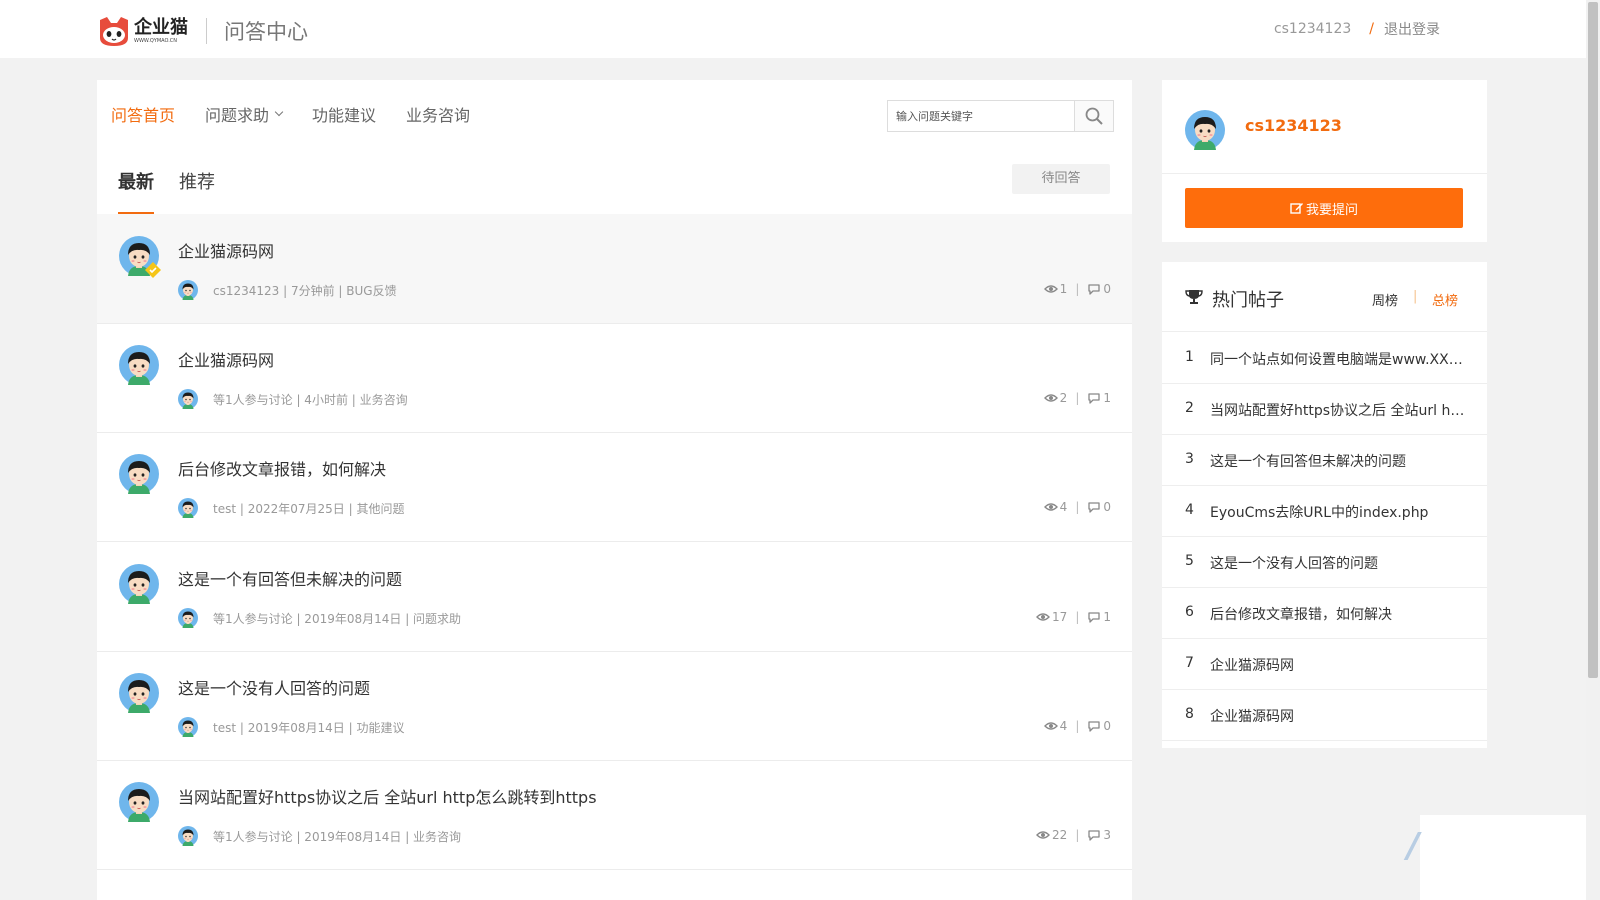  I want to click on nav-item-home: 问答首页, so click(143, 114).